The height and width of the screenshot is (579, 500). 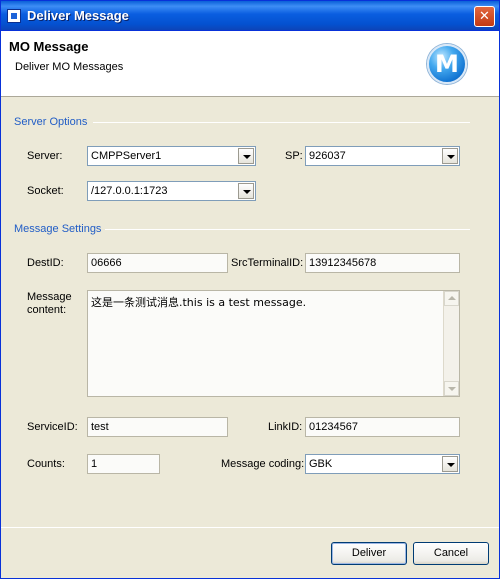 What do you see at coordinates (273, 343) in the screenshot?
I see `message-content-textarea: 这是一条测试消息.this is a test message.` at bounding box center [273, 343].